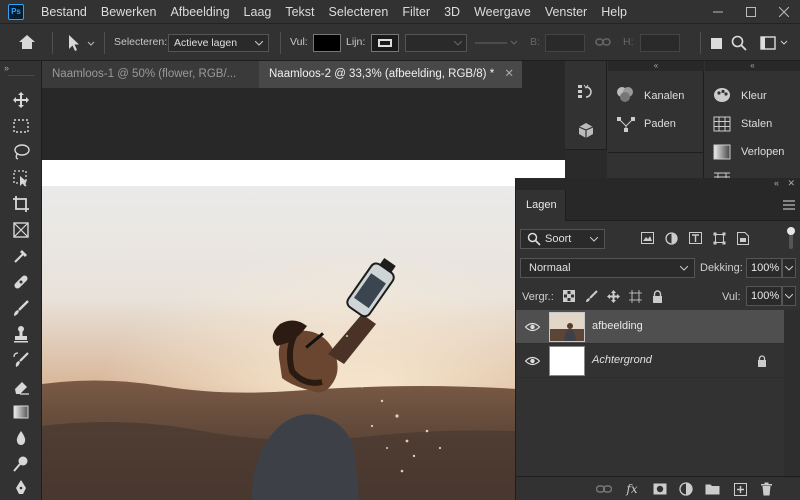 Image resolution: width=800 pixels, height=500 pixels. I want to click on clone-stamp-tool, so click(21, 334).